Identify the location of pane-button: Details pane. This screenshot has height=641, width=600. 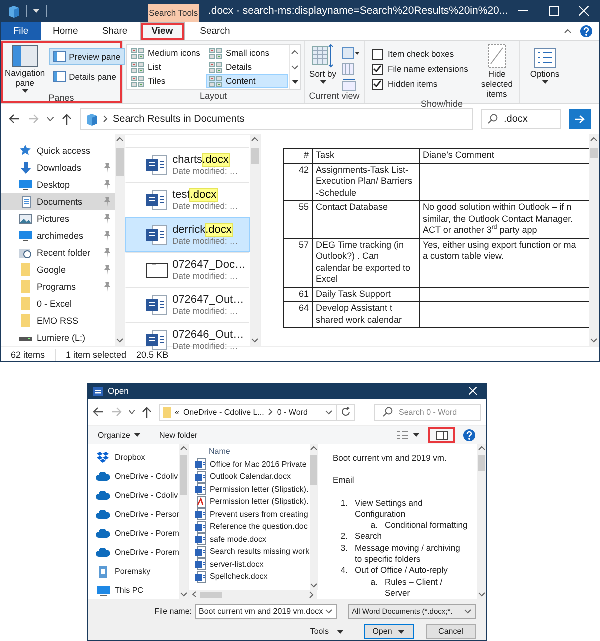
(87, 76).